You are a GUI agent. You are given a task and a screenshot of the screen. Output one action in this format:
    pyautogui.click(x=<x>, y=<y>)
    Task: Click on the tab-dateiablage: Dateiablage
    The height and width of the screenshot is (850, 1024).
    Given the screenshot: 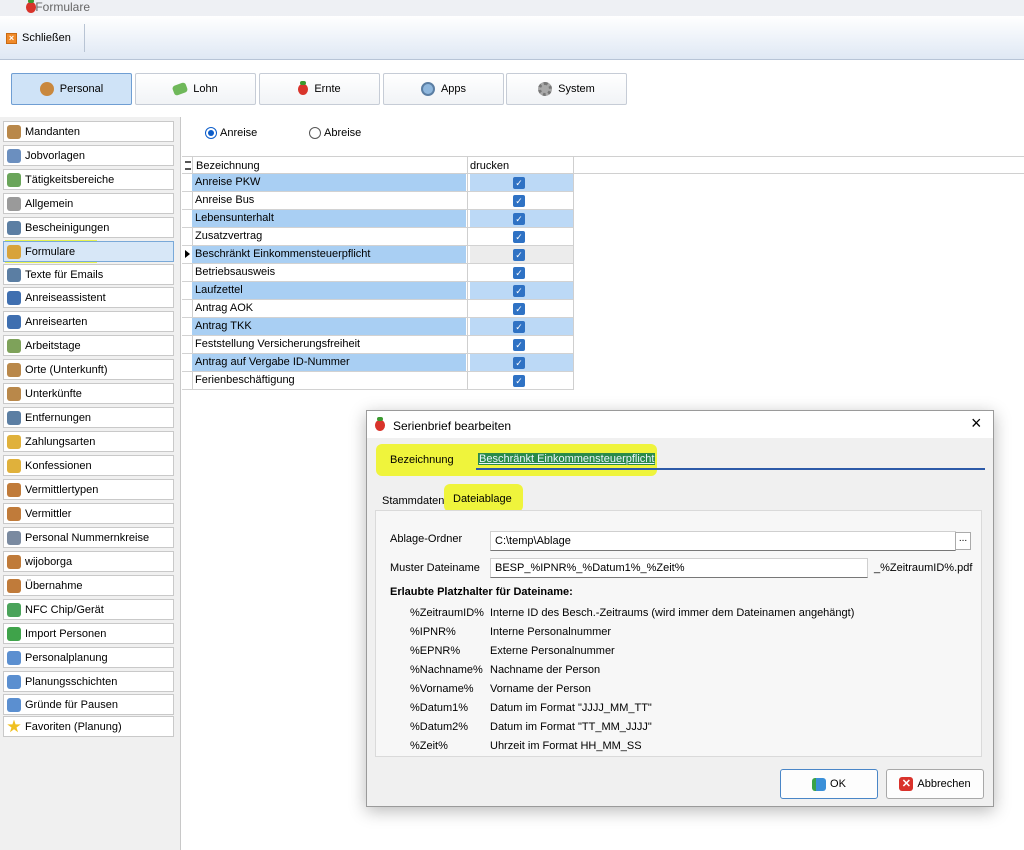 What is the action you would take?
    pyautogui.click(x=482, y=499)
    